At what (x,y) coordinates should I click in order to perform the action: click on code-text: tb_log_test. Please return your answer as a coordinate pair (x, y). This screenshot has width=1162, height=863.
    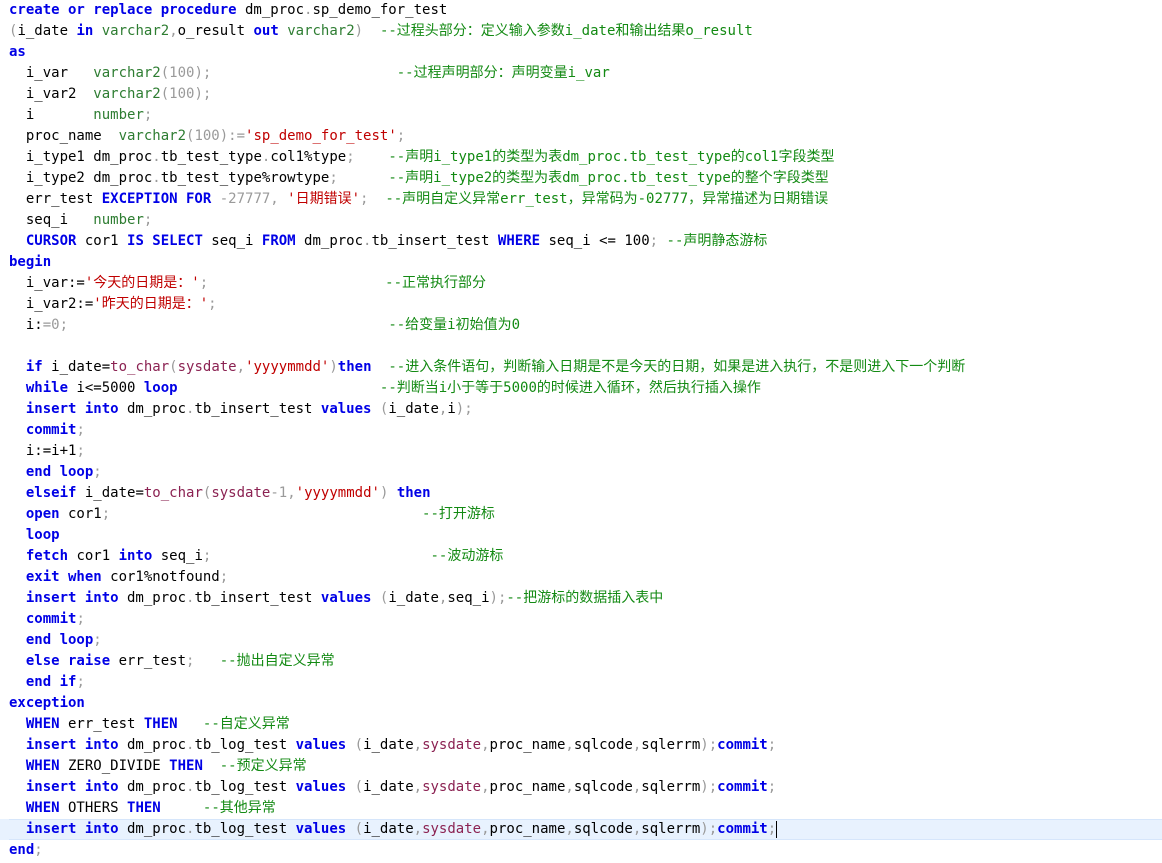
    Looking at the image, I should click on (245, 787).